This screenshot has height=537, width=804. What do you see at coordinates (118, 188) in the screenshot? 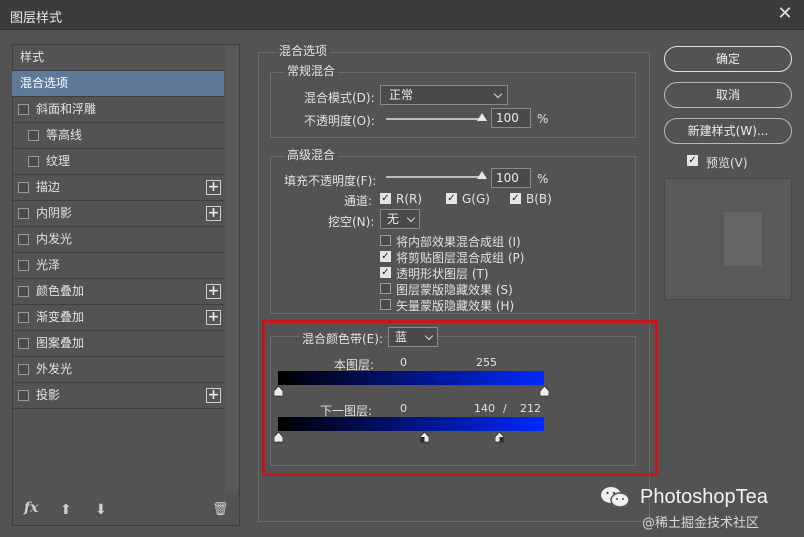
I see `style-item: 描边 +` at bounding box center [118, 188].